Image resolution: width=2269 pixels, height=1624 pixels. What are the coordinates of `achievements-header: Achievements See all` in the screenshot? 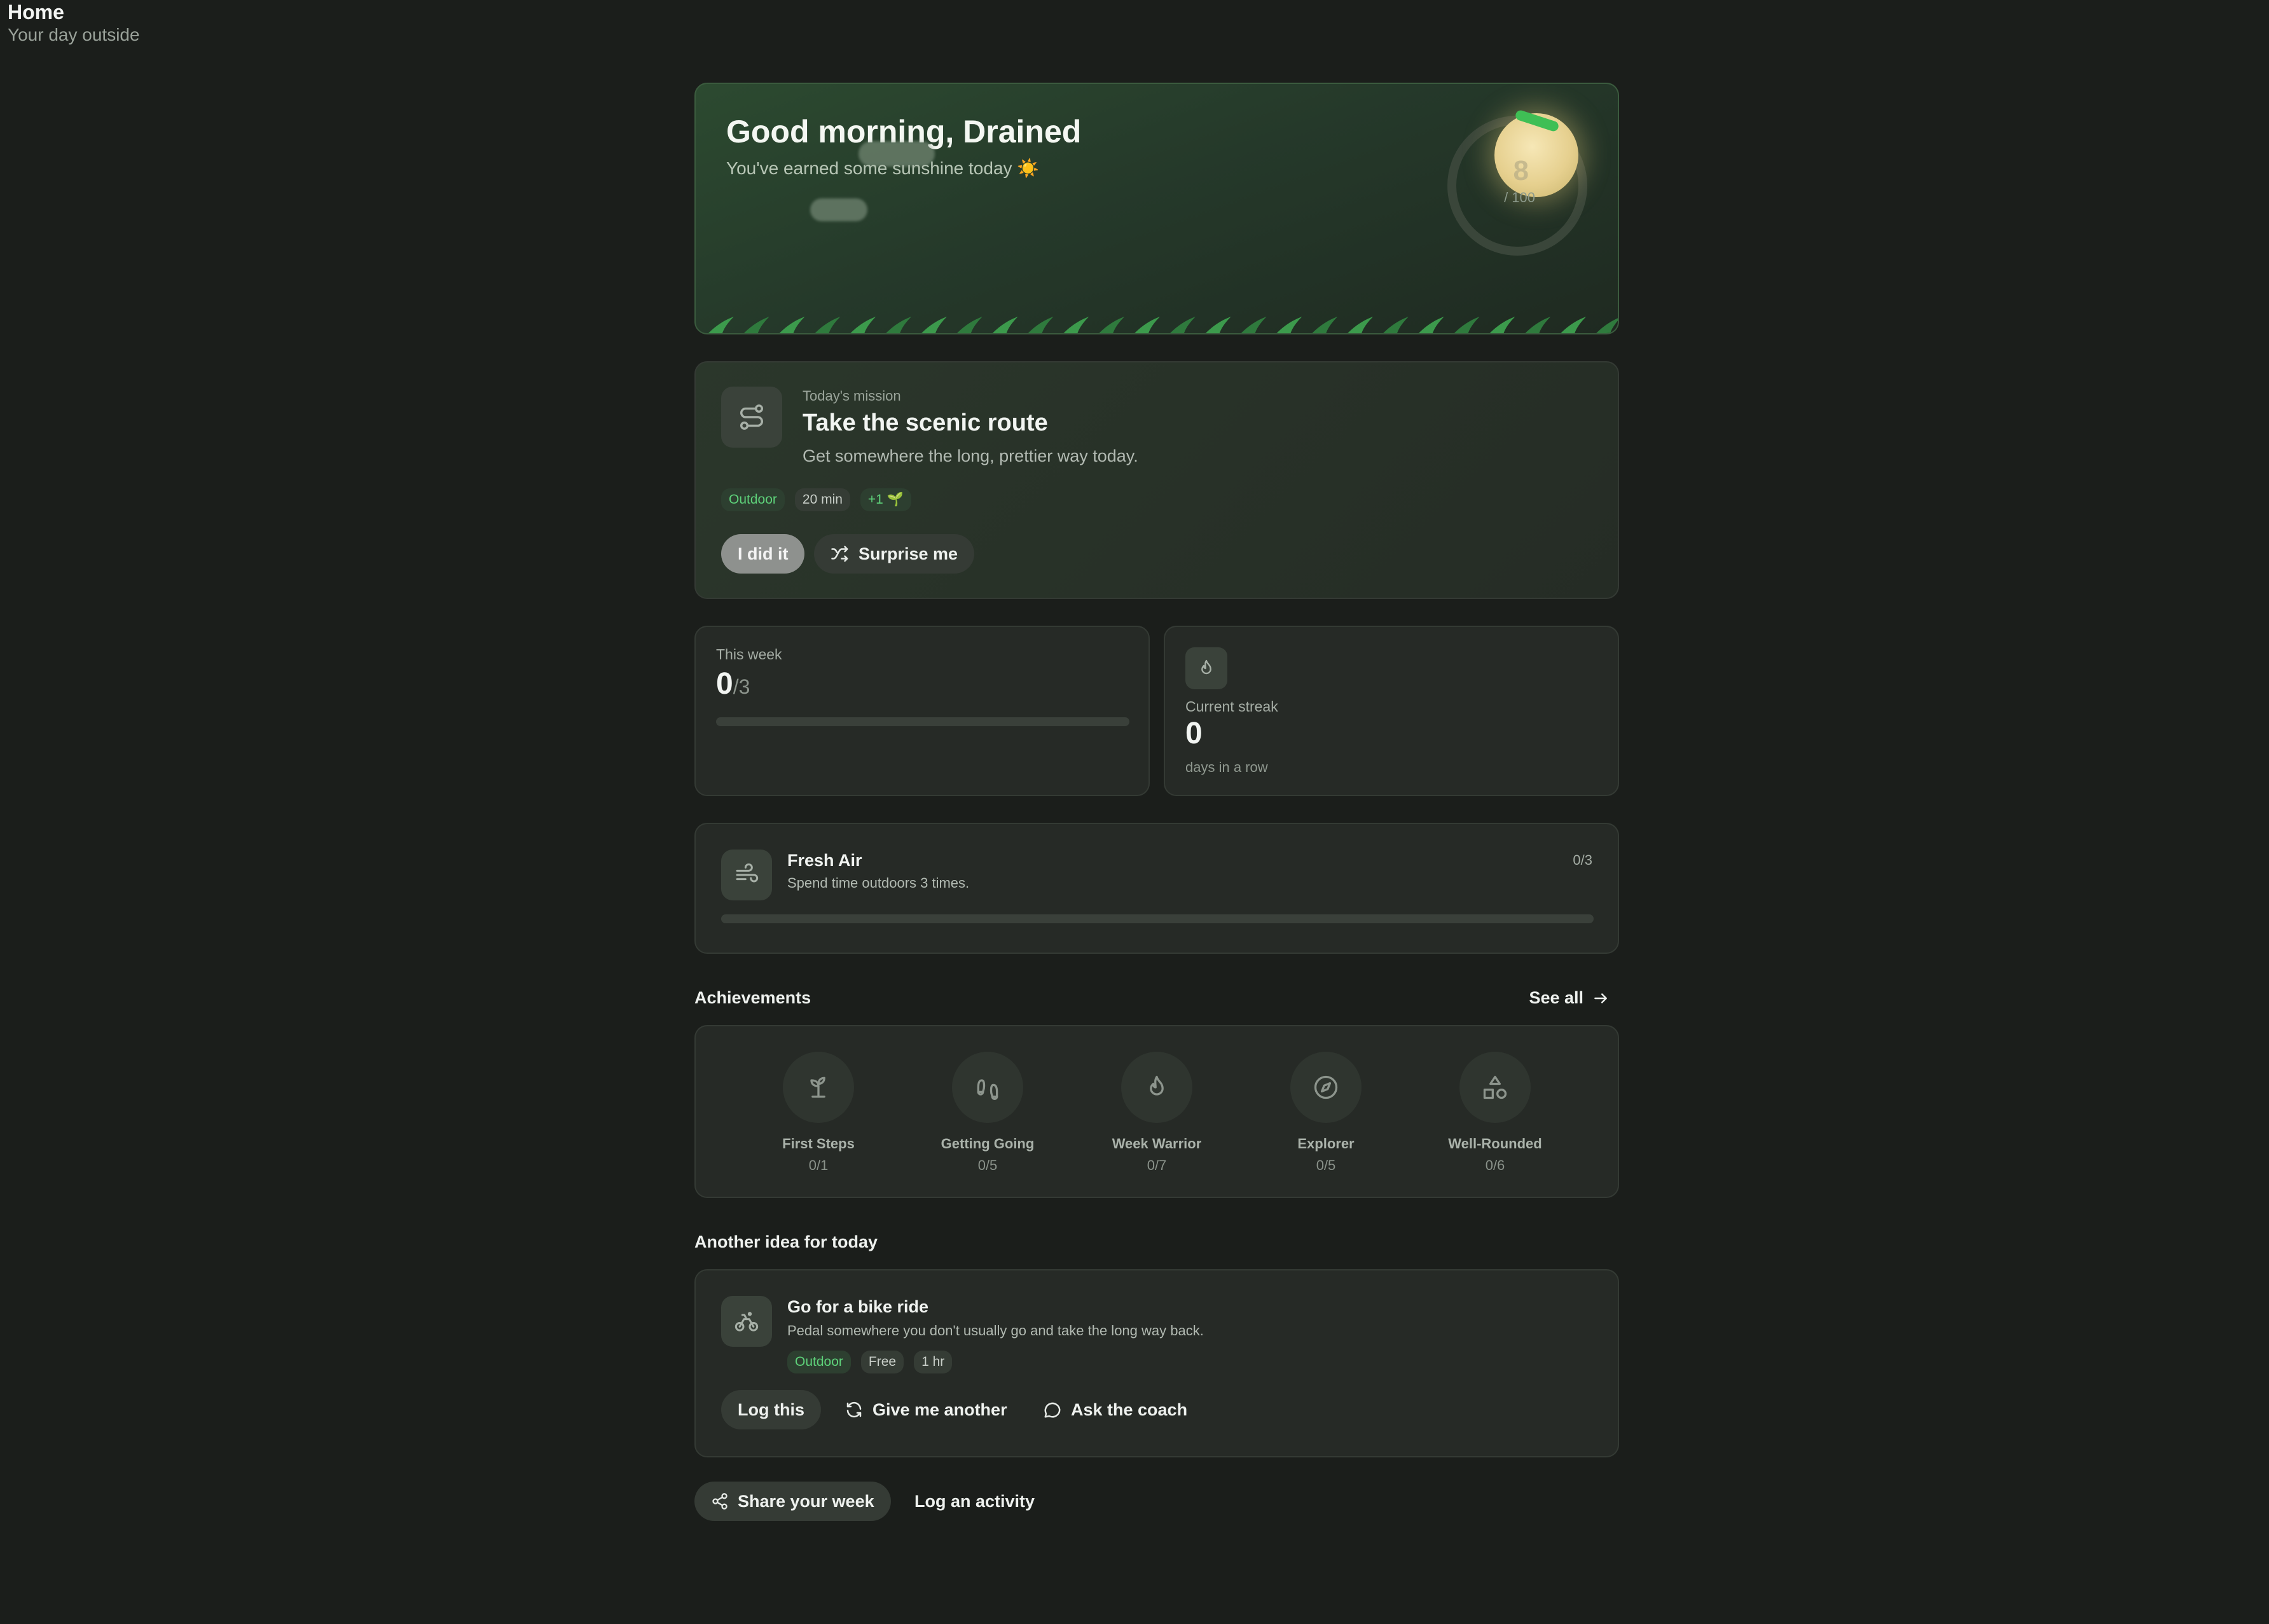 It's located at (1156, 998).